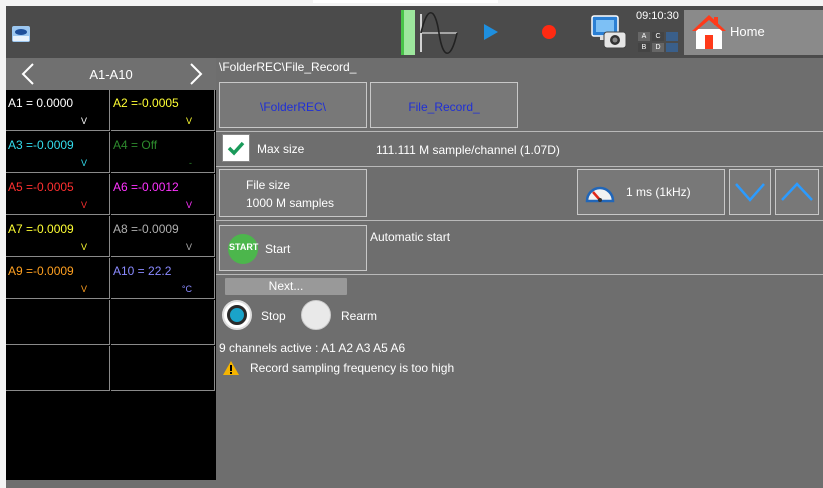 This screenshot has width=823, height=488. What do you see at coordinates (163, 152) in the screenshot?
I see `channel-cell-a4: A4 = Off -` at bounding box center [163, 152].